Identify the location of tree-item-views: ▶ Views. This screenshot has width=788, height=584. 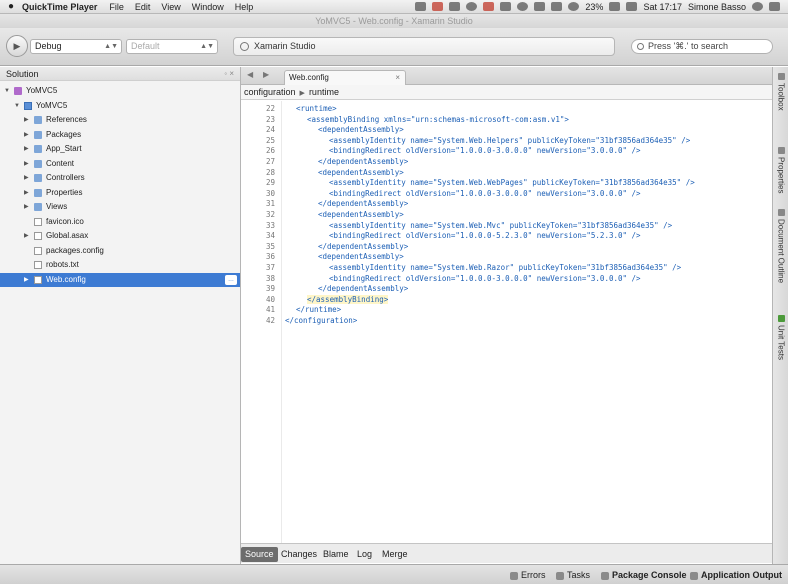
(120, 207).